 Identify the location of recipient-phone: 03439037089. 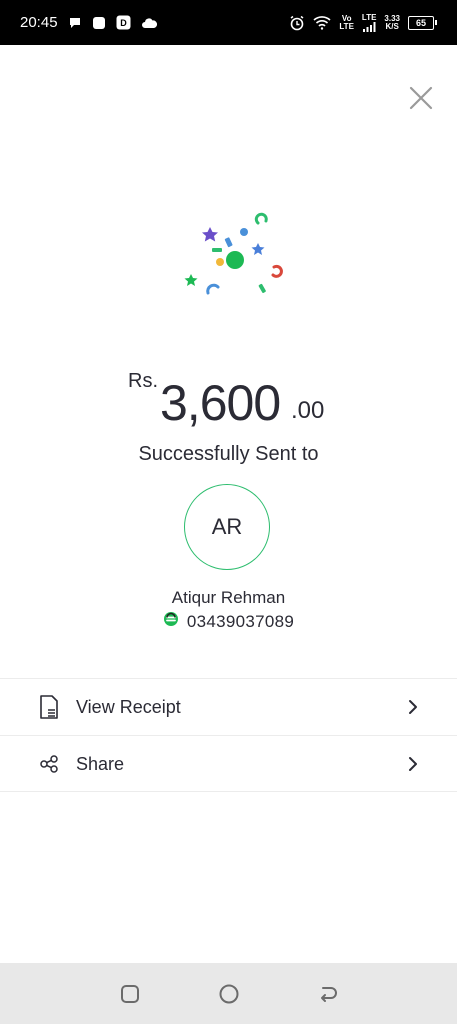
(228, 621).